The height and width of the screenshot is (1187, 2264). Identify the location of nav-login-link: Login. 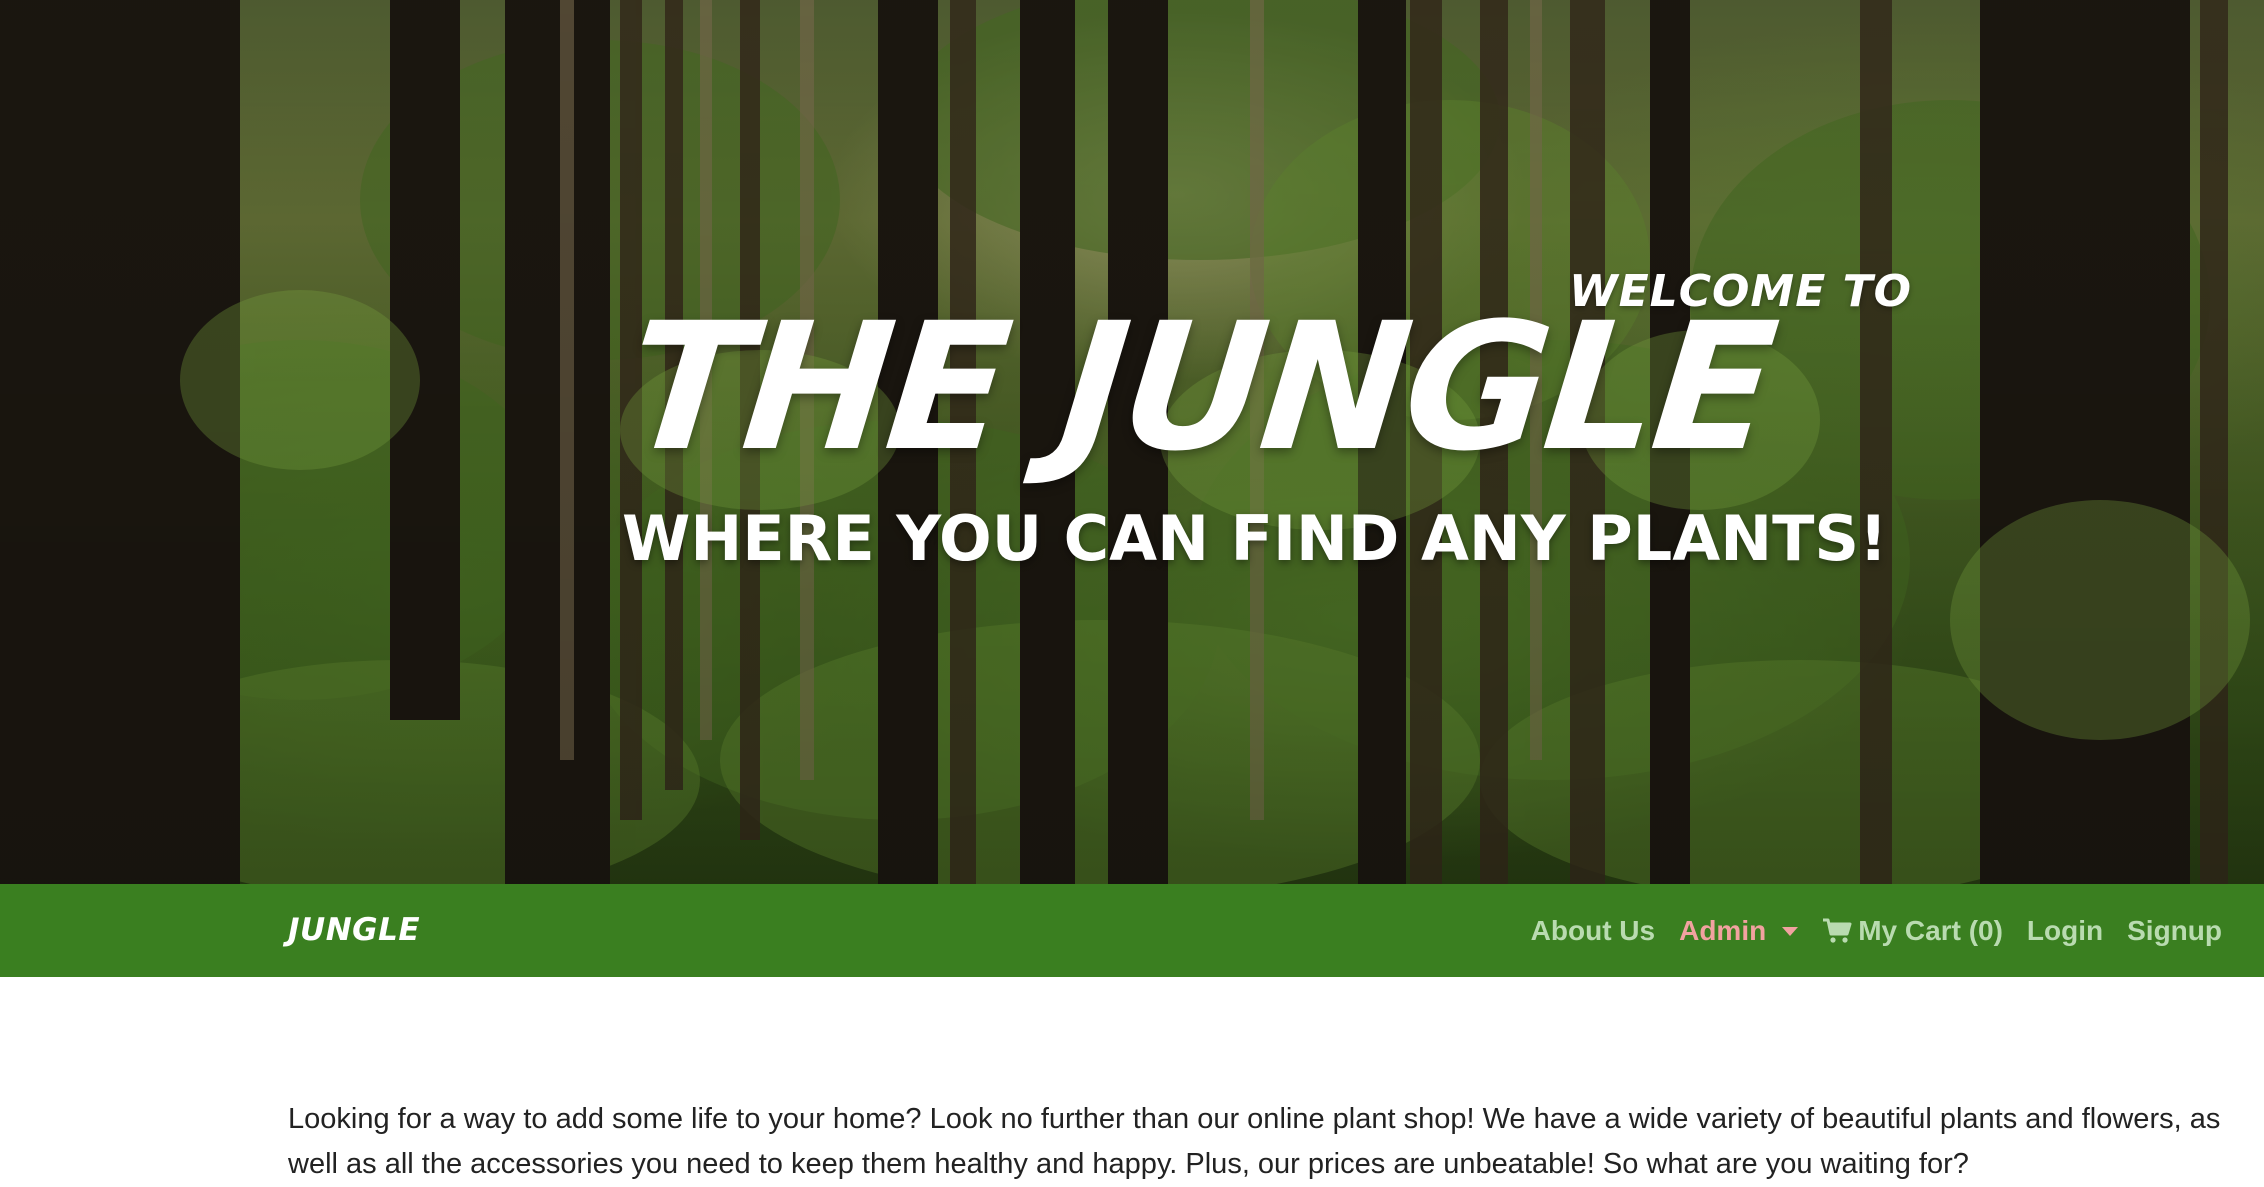
(2065, 931).